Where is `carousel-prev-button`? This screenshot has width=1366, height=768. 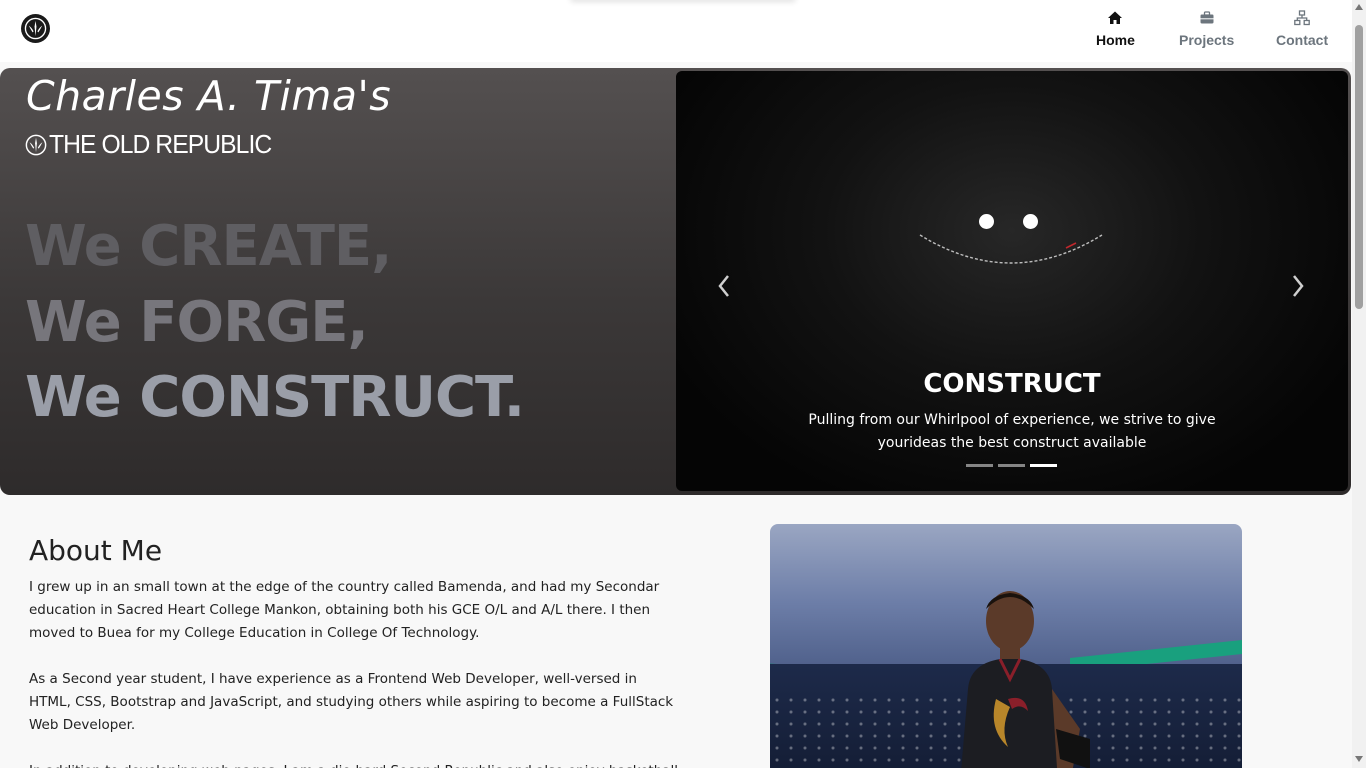
carousel-prev-button is located at coordinates (724, 286).